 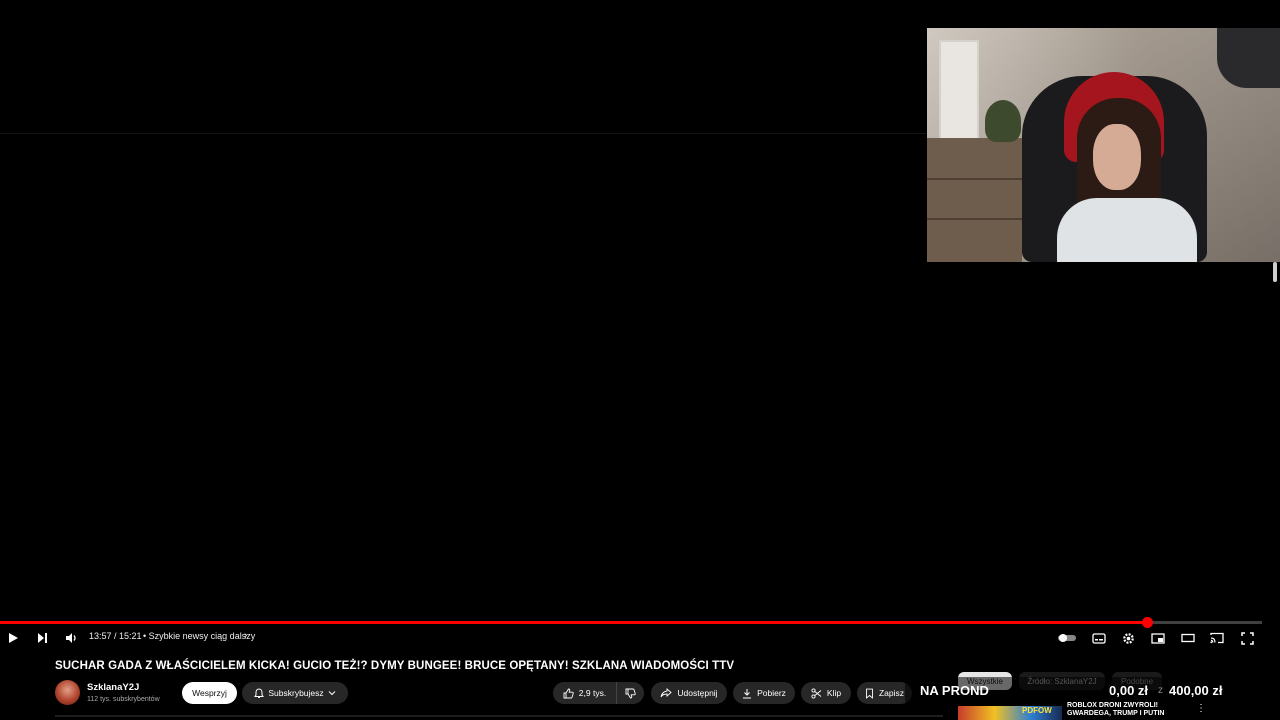 What do you see at coordinates (1275, 272) in the screenshot?
I see `page-scrollbar` at bounding box center [1275, 272].